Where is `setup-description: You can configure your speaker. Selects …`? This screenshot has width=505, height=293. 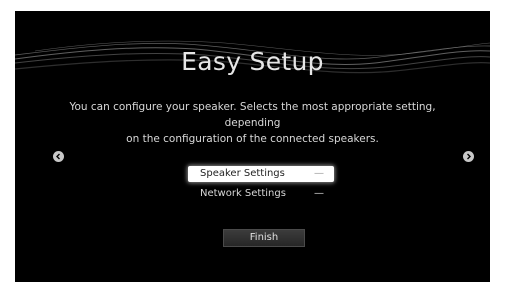
setup-description: You can configure your speaker. Selects … is located at coordinates (252, 123).